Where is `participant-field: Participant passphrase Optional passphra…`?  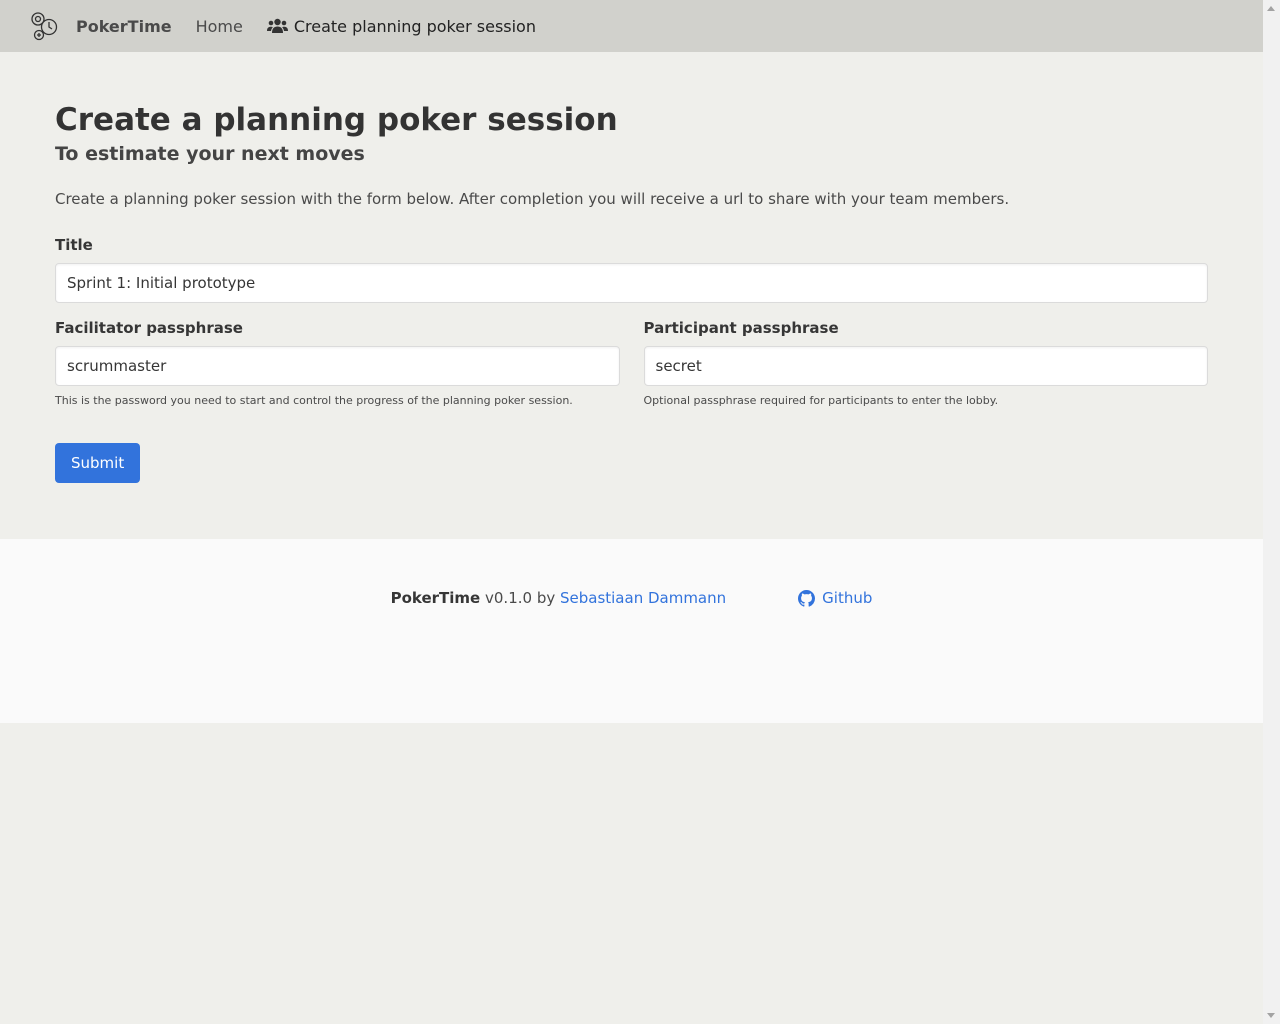 participant-field: Participant passphrase Optional passphra… is located at coordinates (925, 363).